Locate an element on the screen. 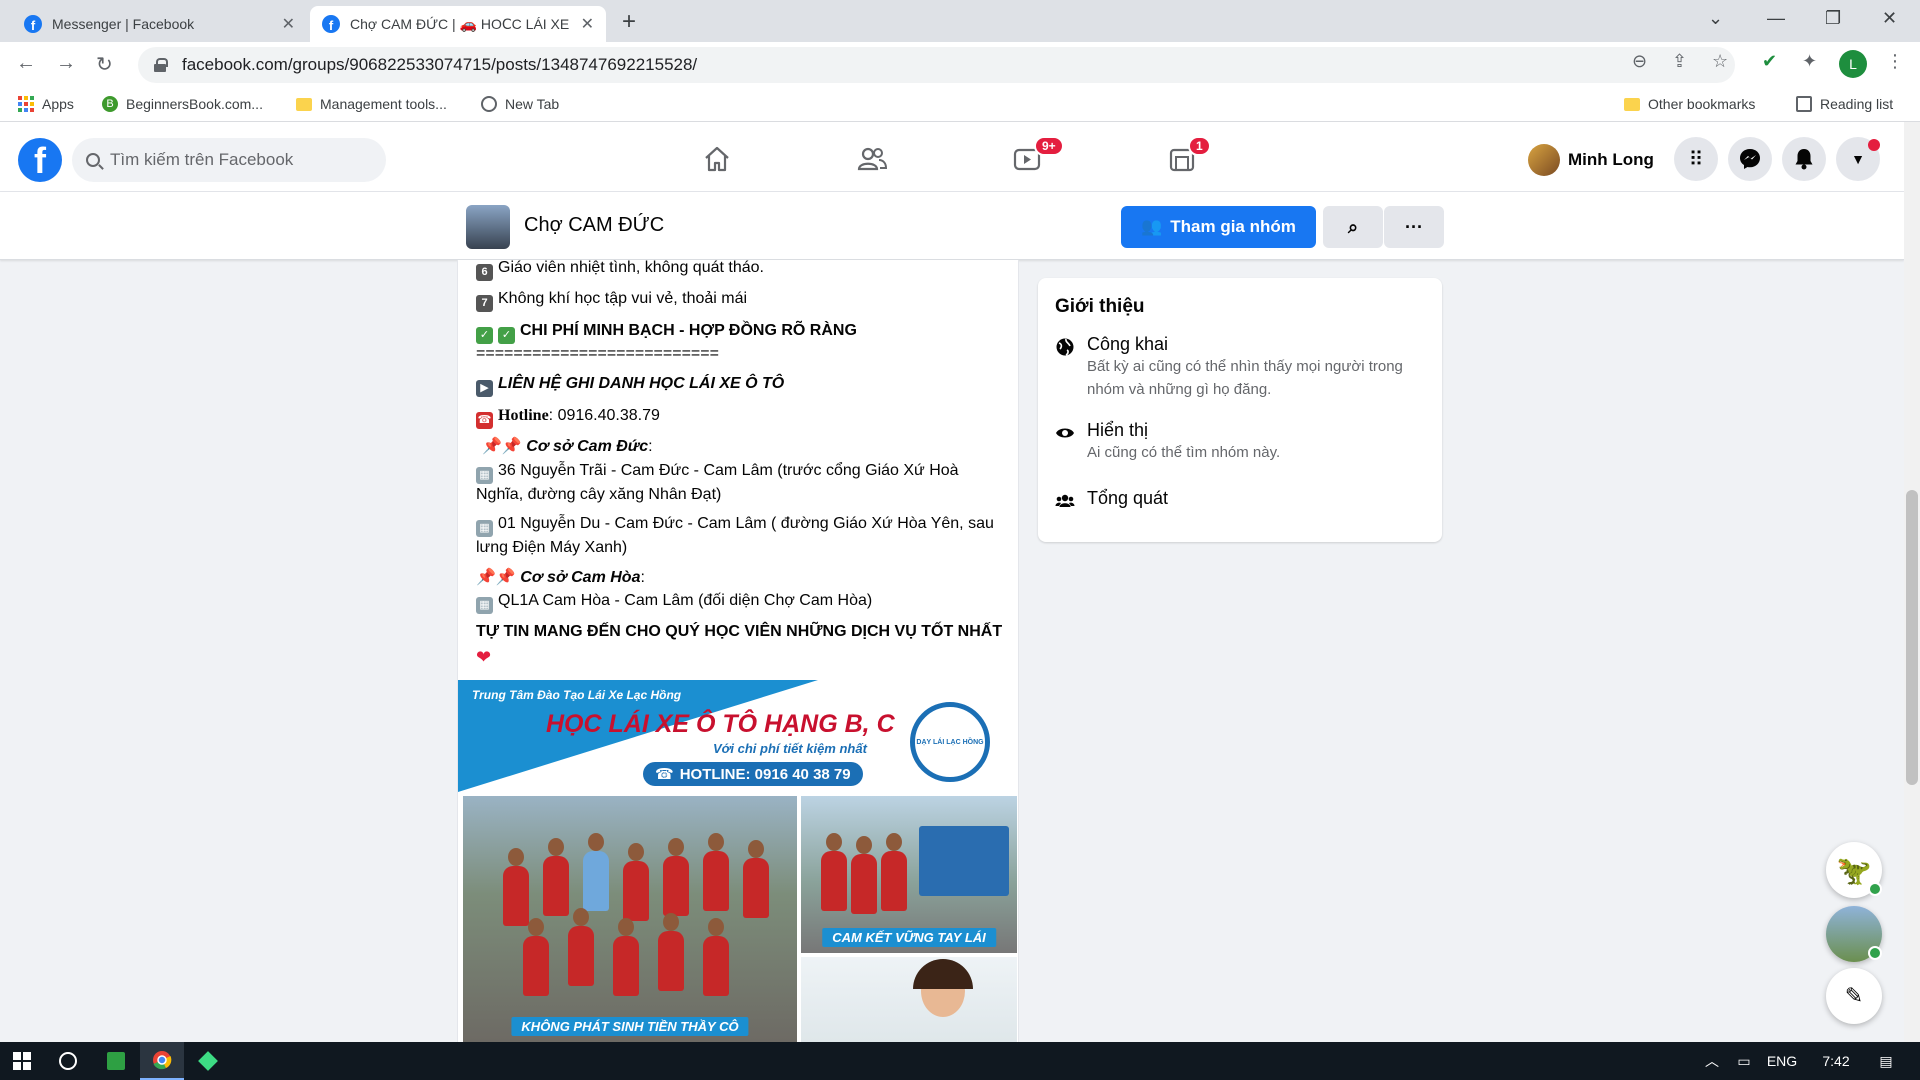 The width and height of the screenshot is (1920, 1080). cortana-icon is located at coordinates (68, 1061).